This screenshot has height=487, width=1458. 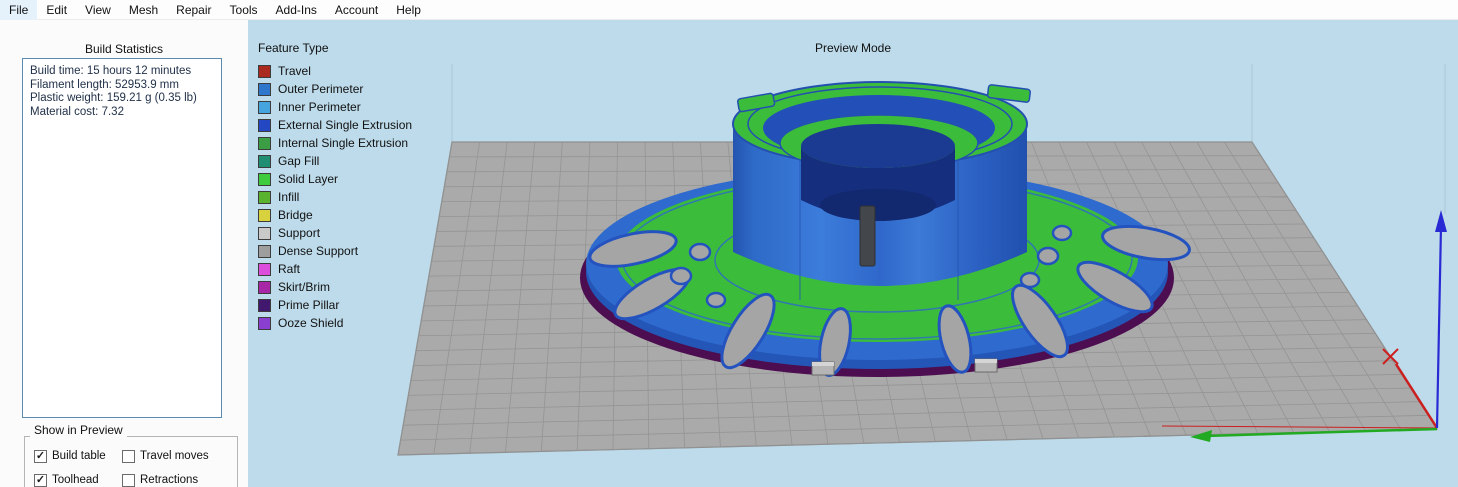 I want to click on legend-item-label: Skirt/Brim, so click(x=304, y=287).